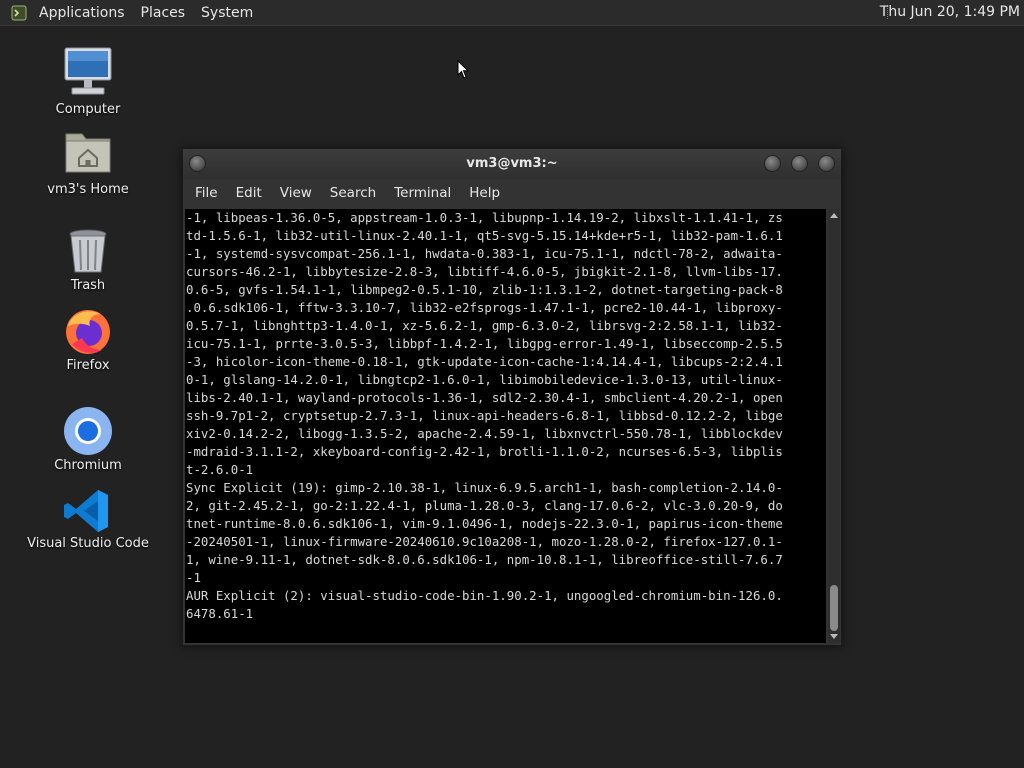  I want to click on menu-terminal: Terminal, so click(421, 193).